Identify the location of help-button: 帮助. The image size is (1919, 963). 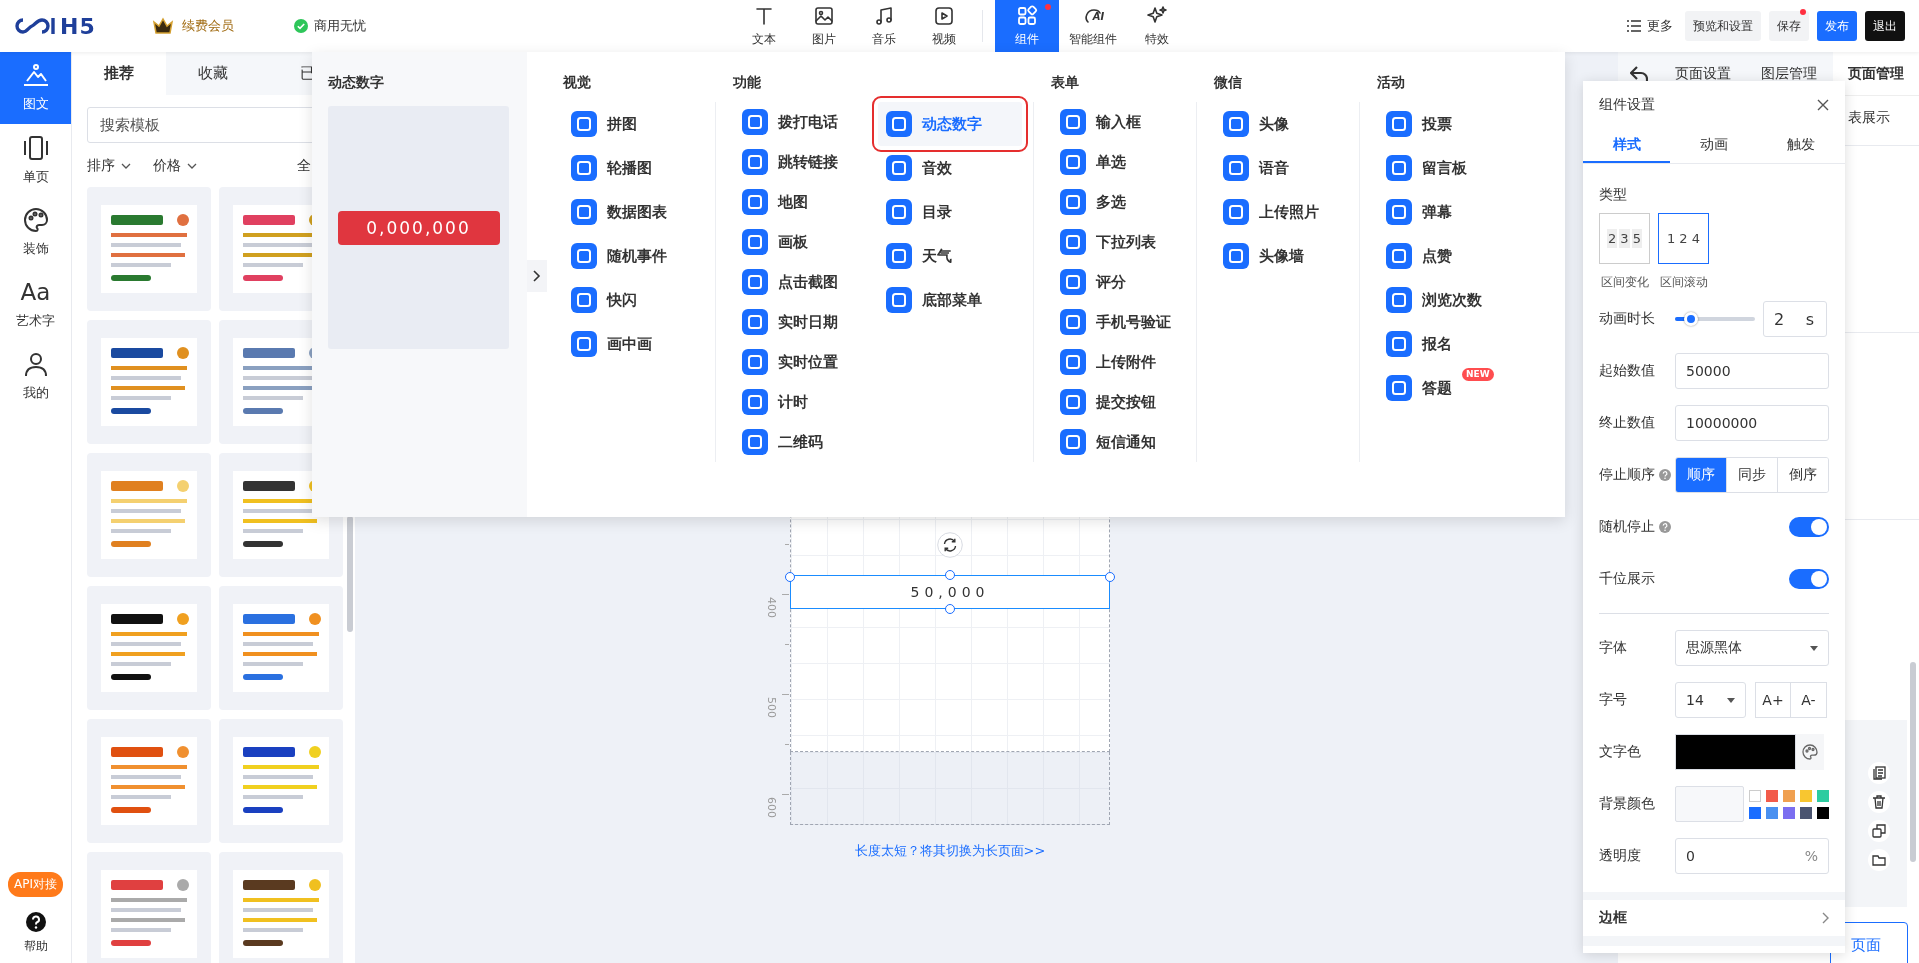
(35, 933).